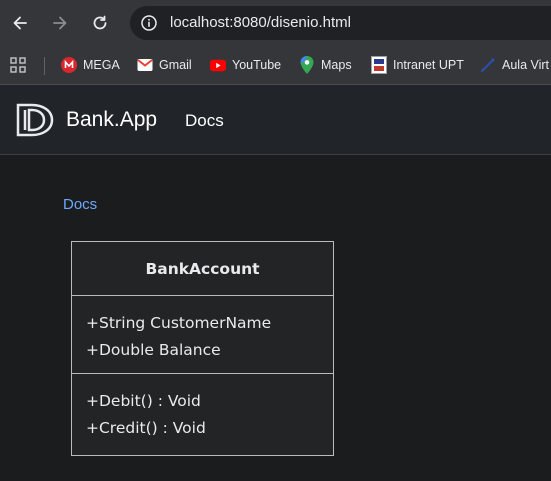 This screenshot has height=481, width=551. What do you see at coordinates (18, 65) in the screenshot?
I see `apps-grid-icon` at bounding box center [18, 65].